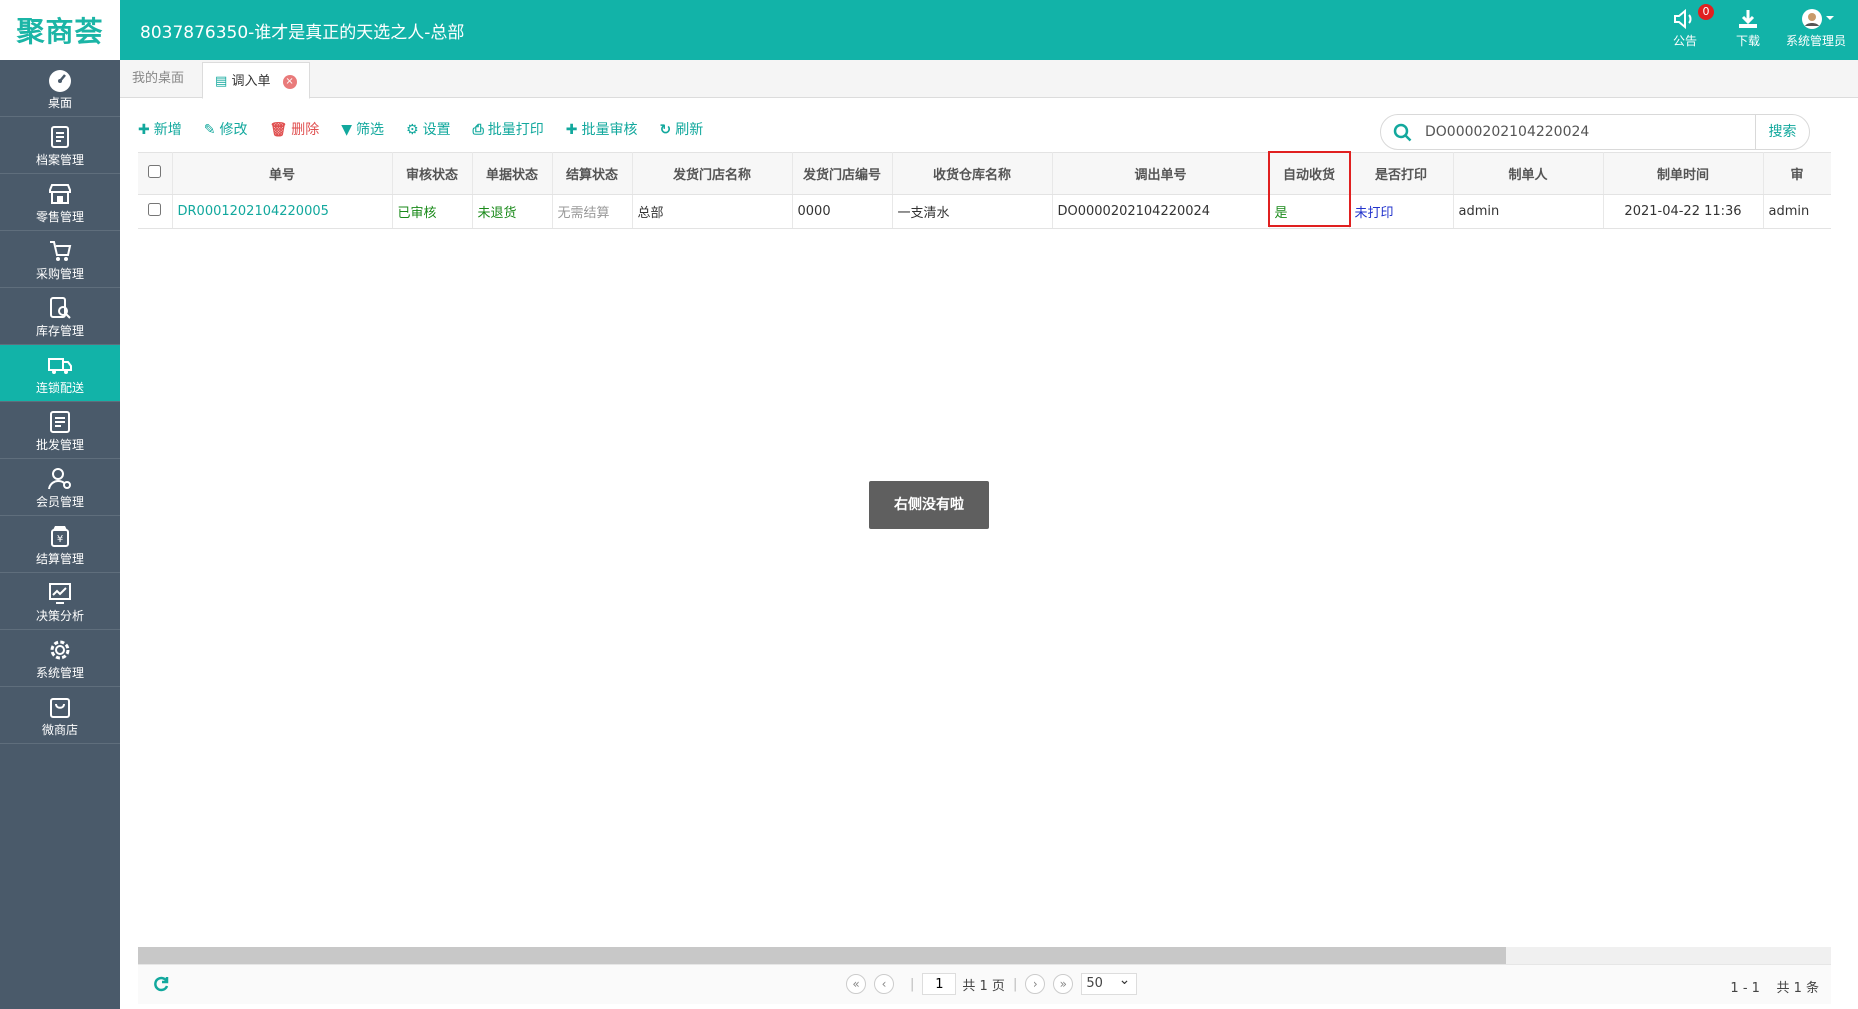  What do you see at coordinates (60, 137) in the screenshot?
I see `archive-icon` at bounding box center [60, 137].